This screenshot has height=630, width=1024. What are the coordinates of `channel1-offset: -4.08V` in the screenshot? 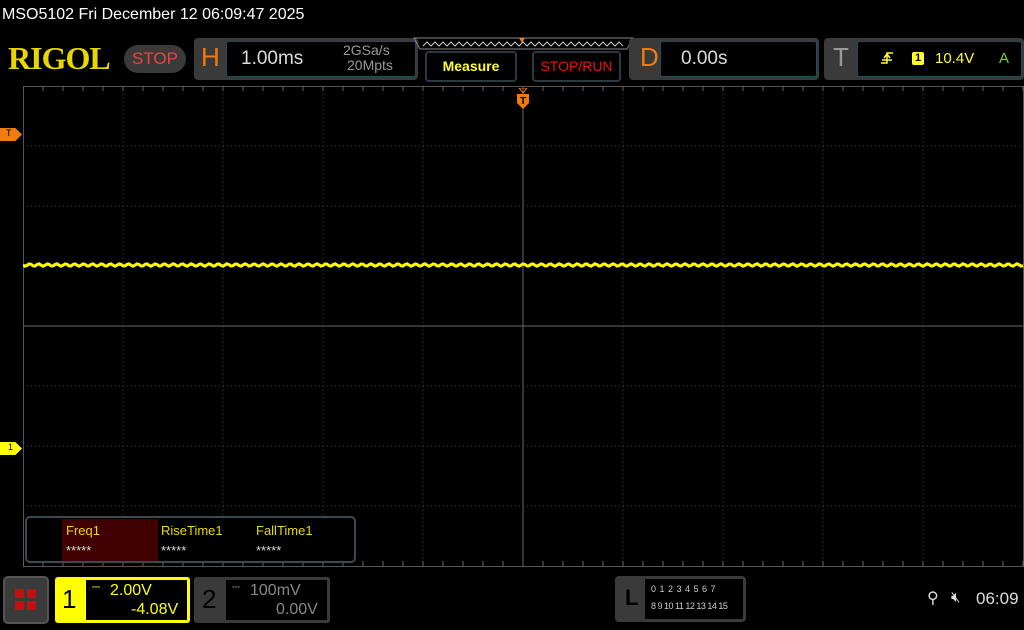 It's located at (155, 609).